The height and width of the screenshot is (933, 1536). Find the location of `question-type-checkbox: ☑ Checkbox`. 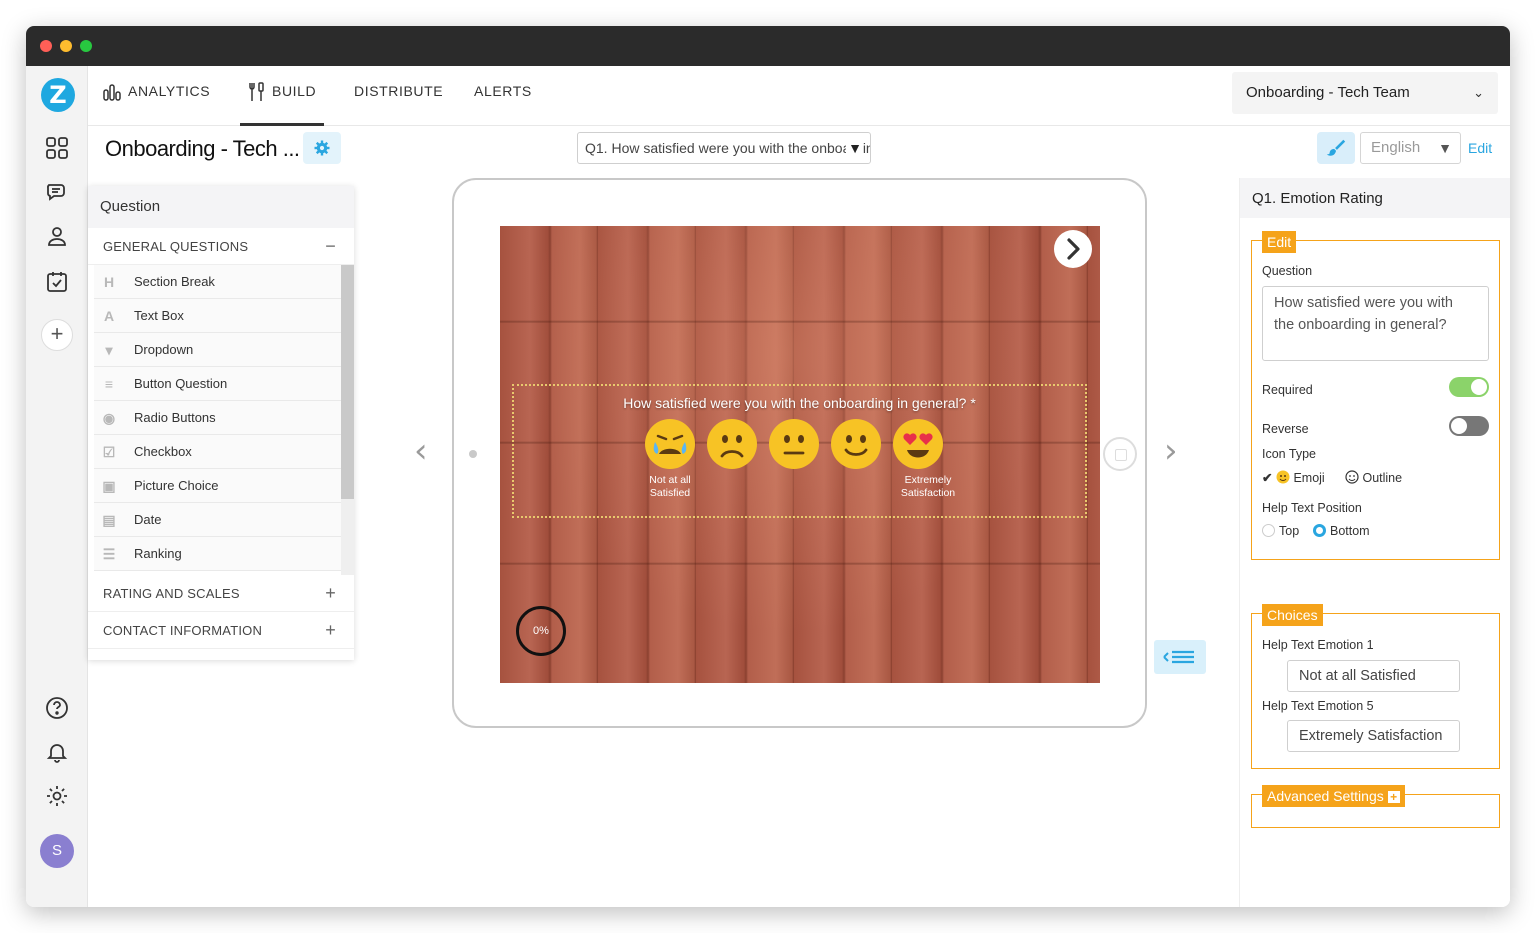

question-type-checkbox: ☑ Checkbox is located at coordinates (217, 452).